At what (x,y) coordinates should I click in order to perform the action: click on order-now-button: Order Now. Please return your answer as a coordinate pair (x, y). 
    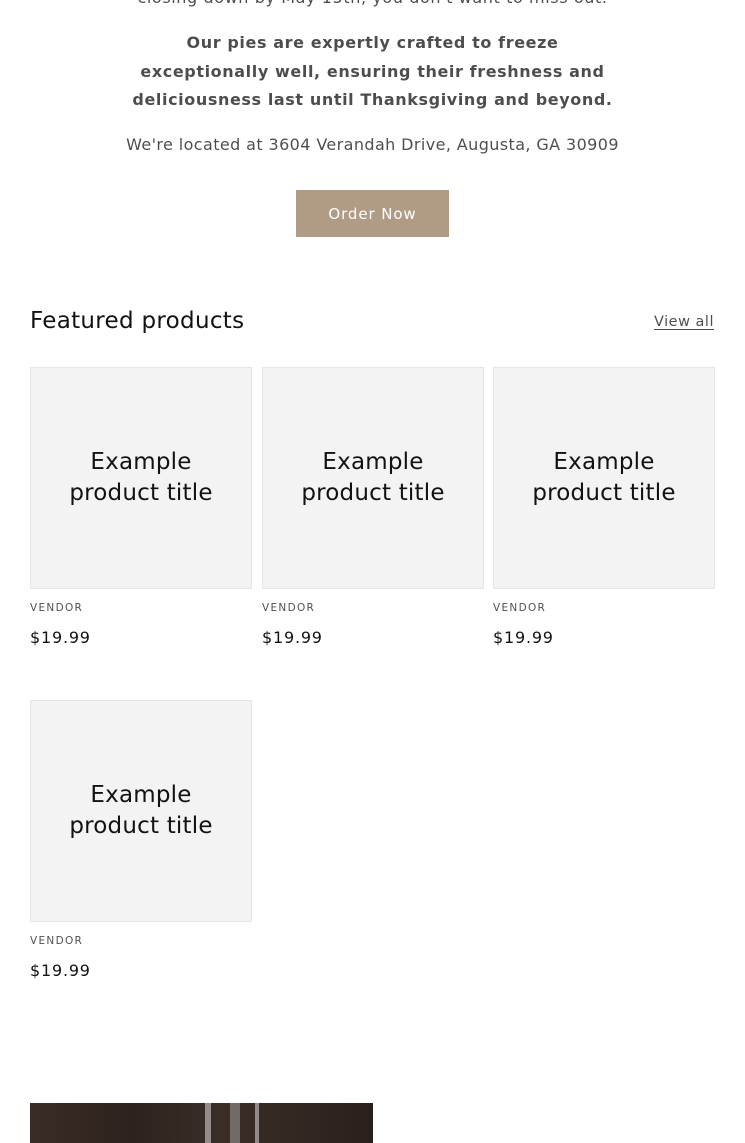
    Looking at the image, I should click on (372, 213).